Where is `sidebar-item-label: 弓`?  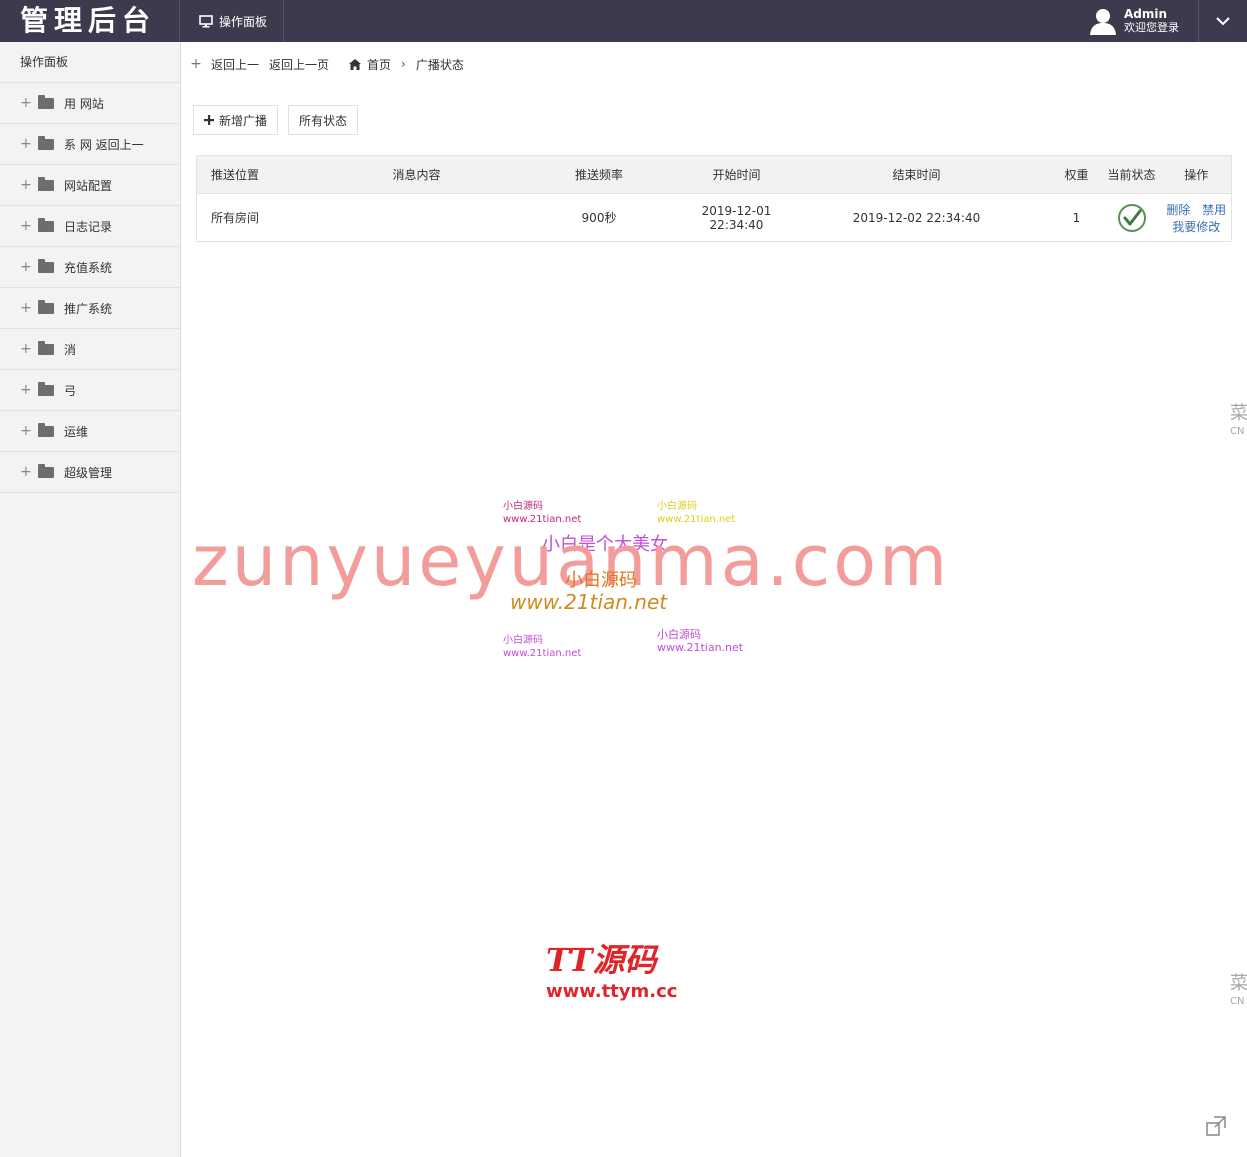 sidebar-item-label: 弓 is located at coordinates (70, 390).